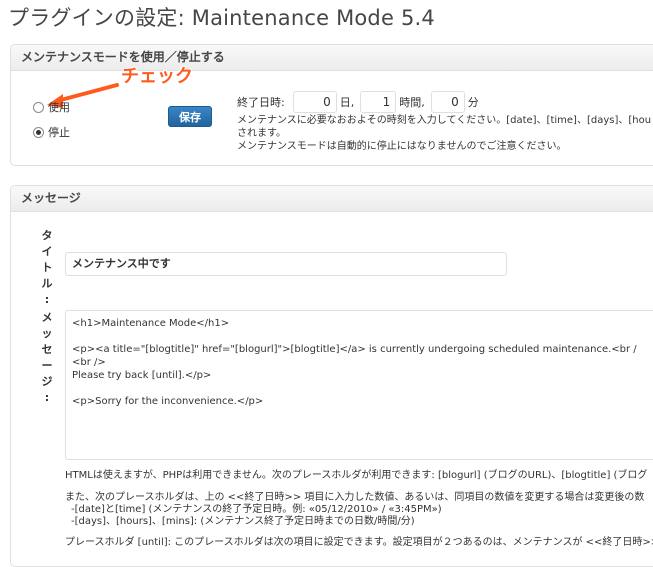 The image size is (653, 567). What do you see at coordinates (221, 18) in the screenshot?
I see `page-title: プラグインの設定: Maintenance Mode 5.4` at bounding box center [221, 18].